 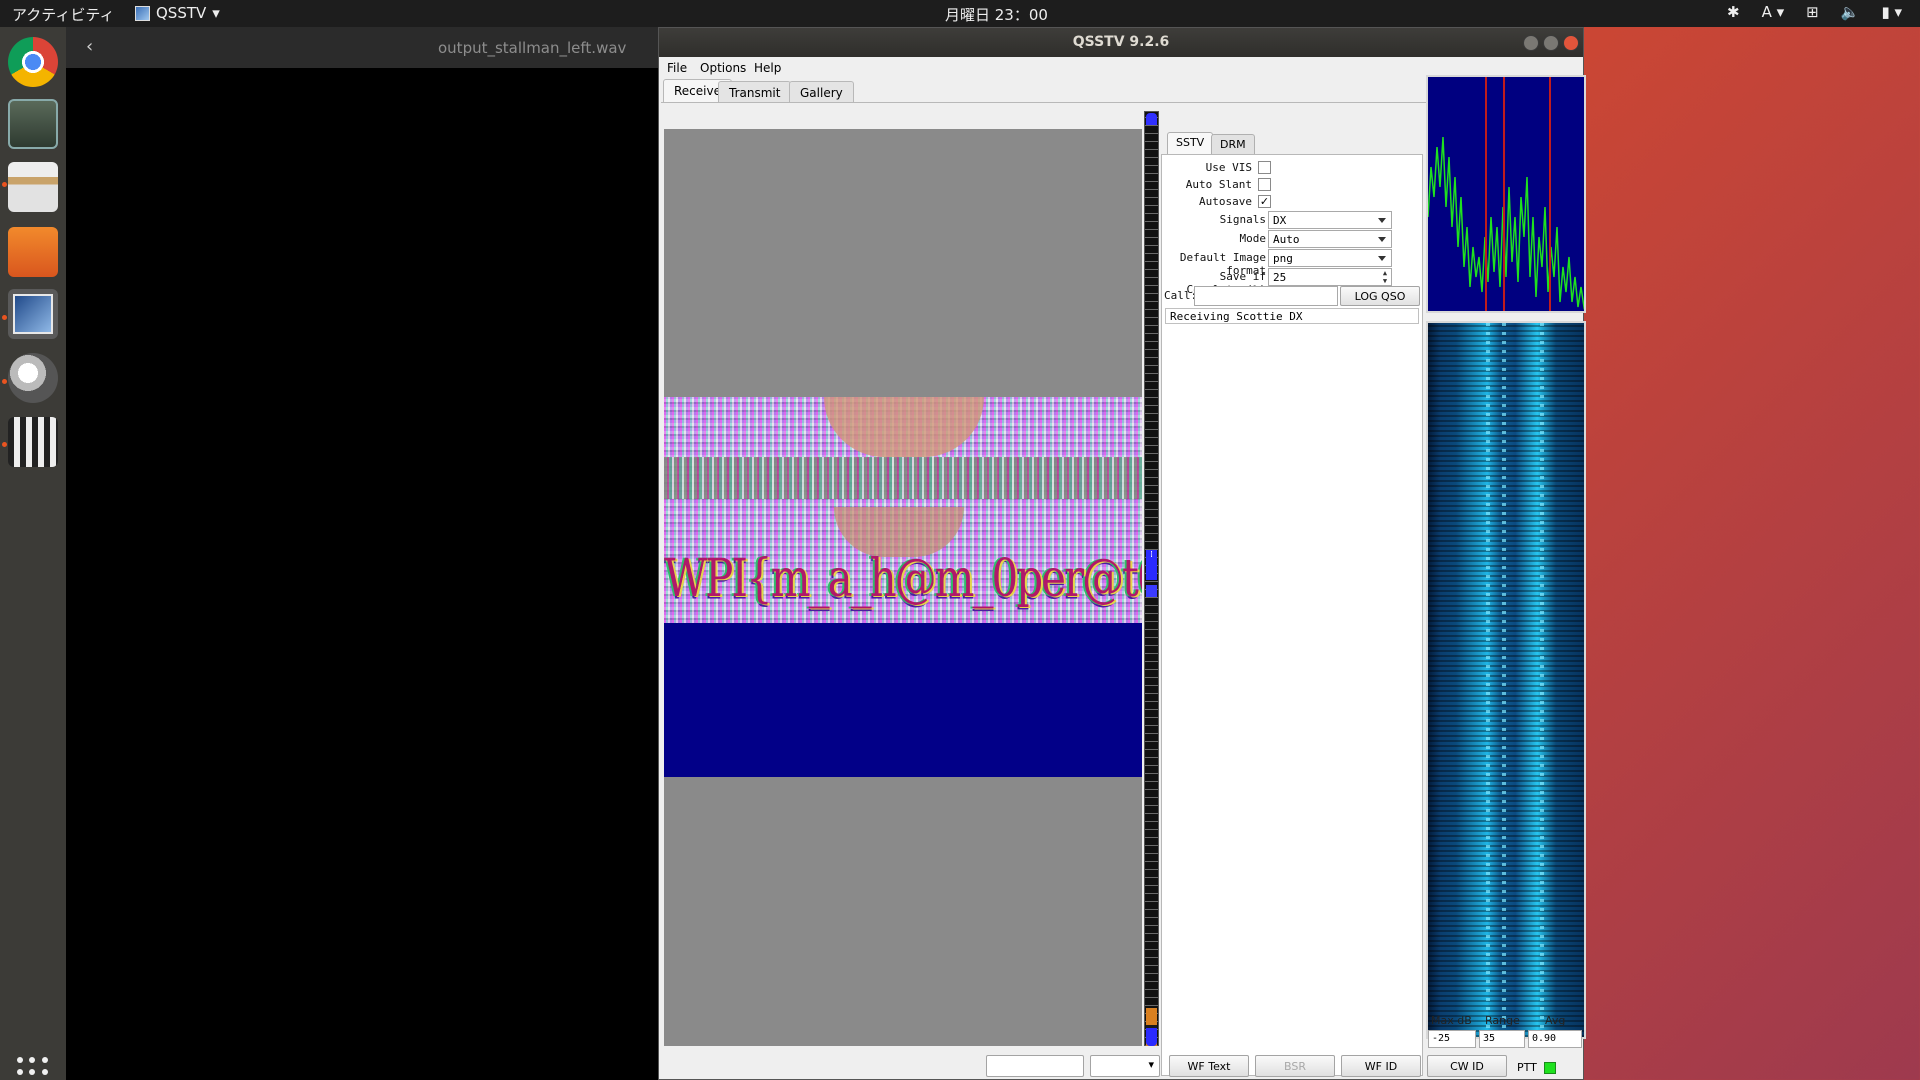 What do you see at coordinates (903, 510) in the screenshot?
I see `decoded-image-strip: WPI{m_a_h@m_0per@t0r_now_!_73}` at bounding box center [903, 510].